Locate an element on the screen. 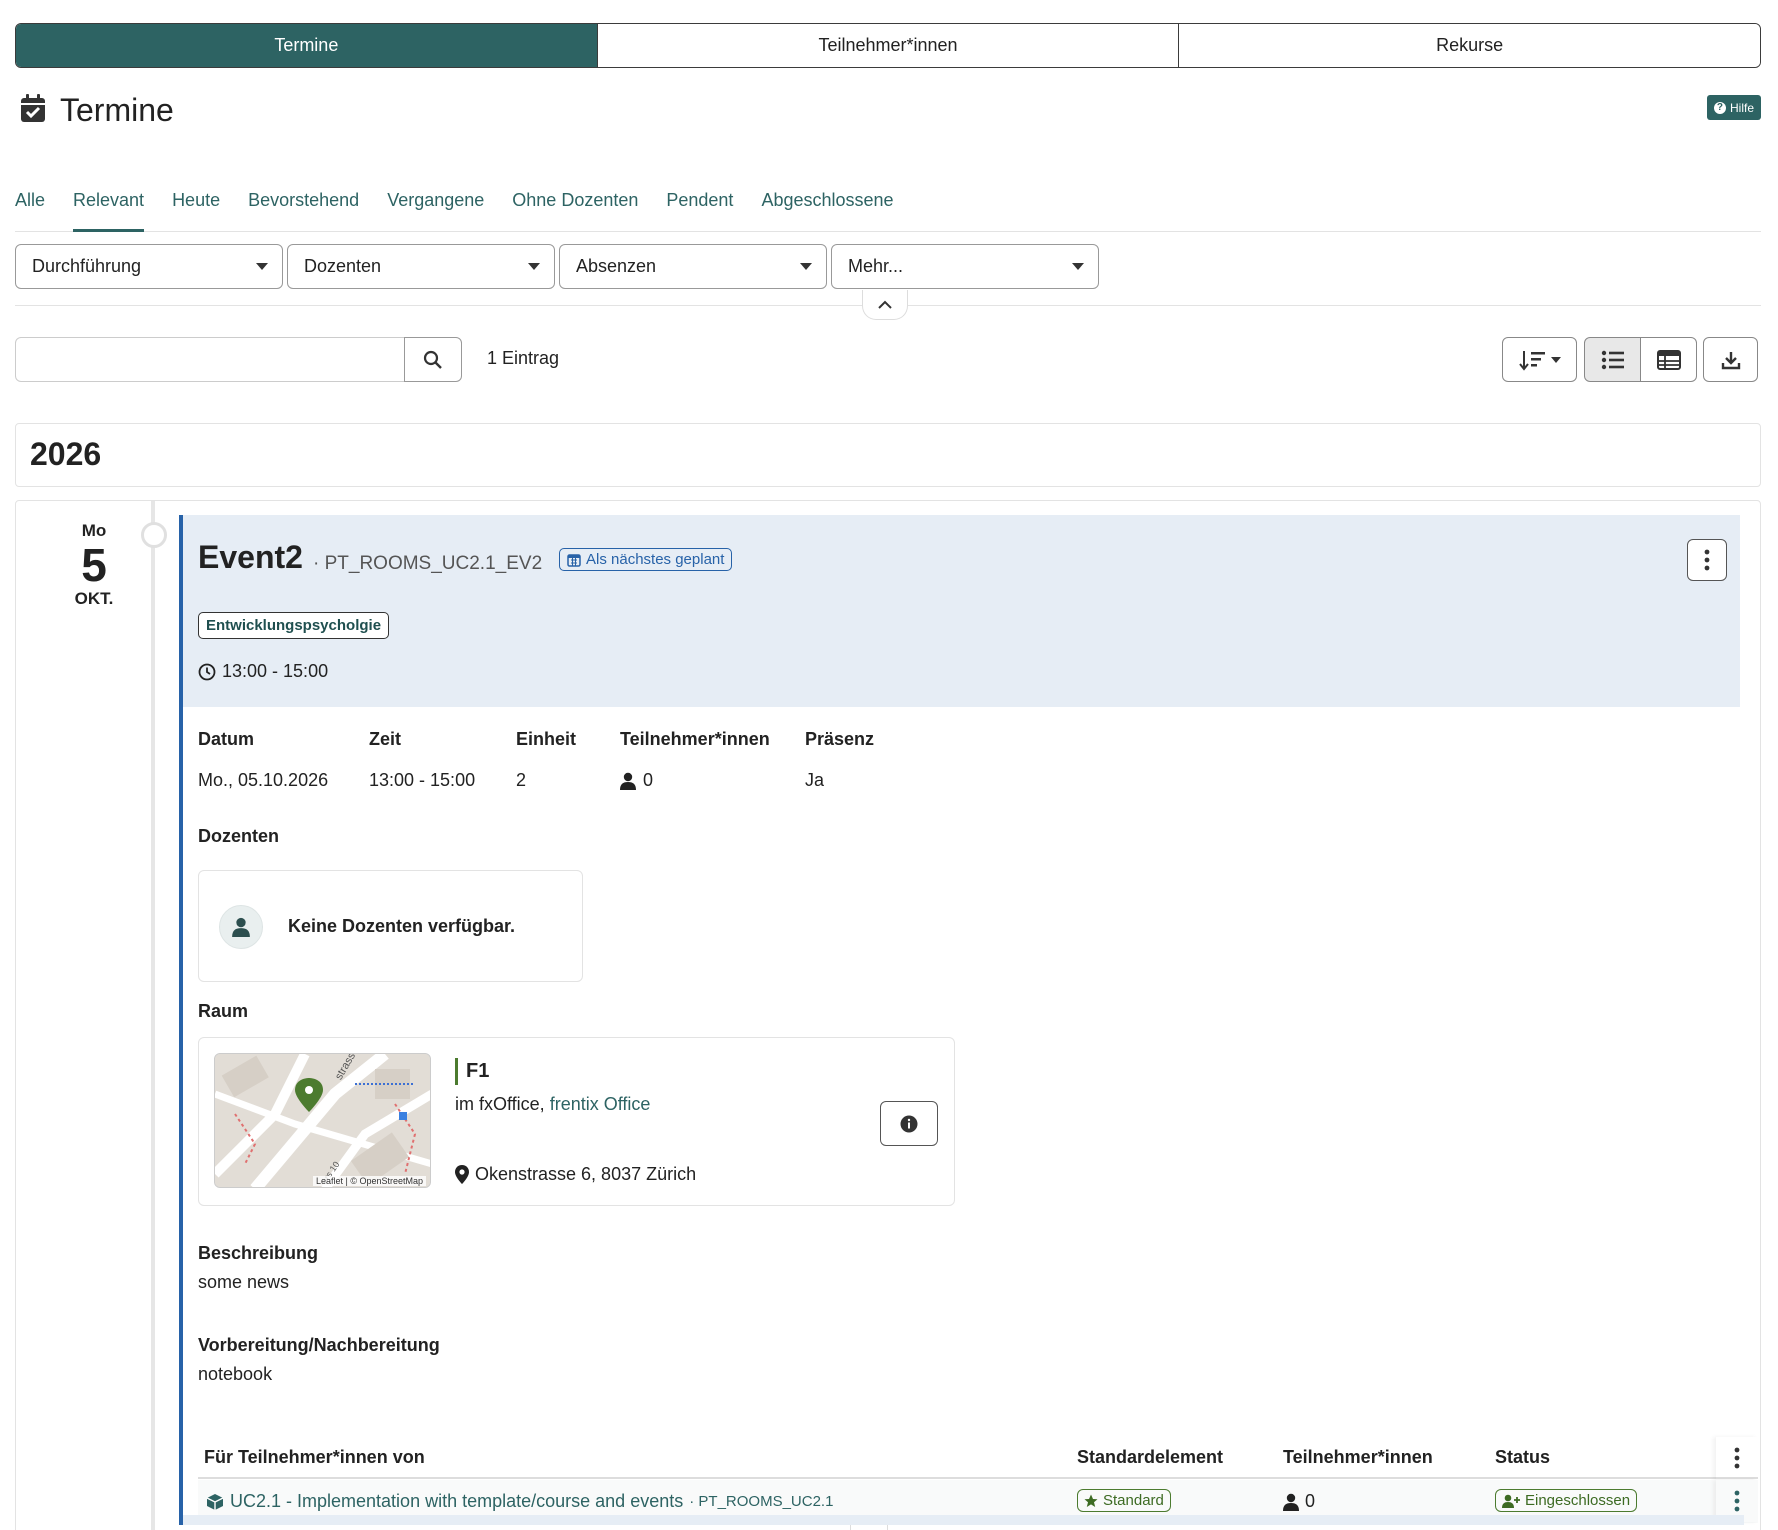  sort-icon is located at coordinates (1531, 360).